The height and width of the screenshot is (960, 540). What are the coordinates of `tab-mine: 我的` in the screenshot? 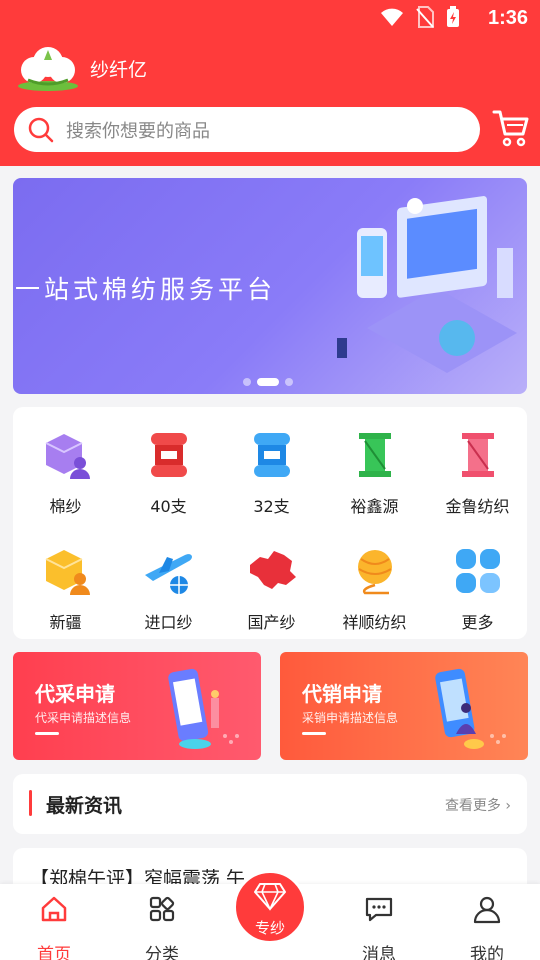 It's located at (487, 922).